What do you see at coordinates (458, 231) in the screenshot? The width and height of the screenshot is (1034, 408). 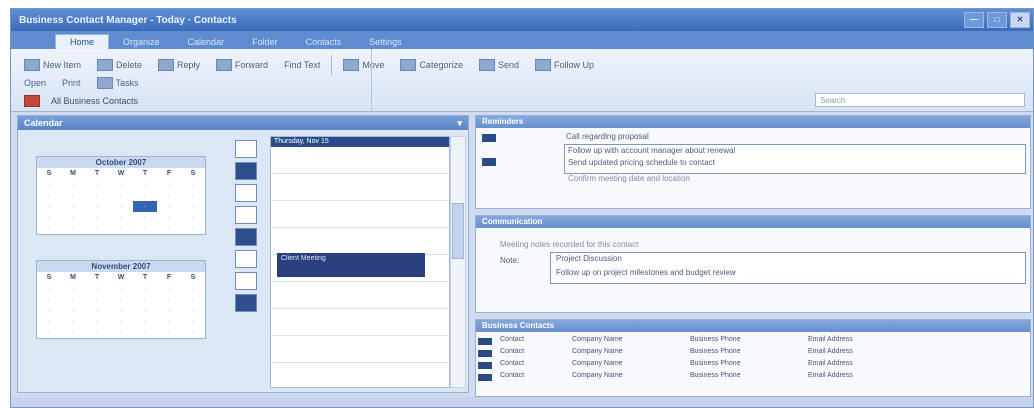 I see `scrollbar-thumb` at bounding box center [458, 231].